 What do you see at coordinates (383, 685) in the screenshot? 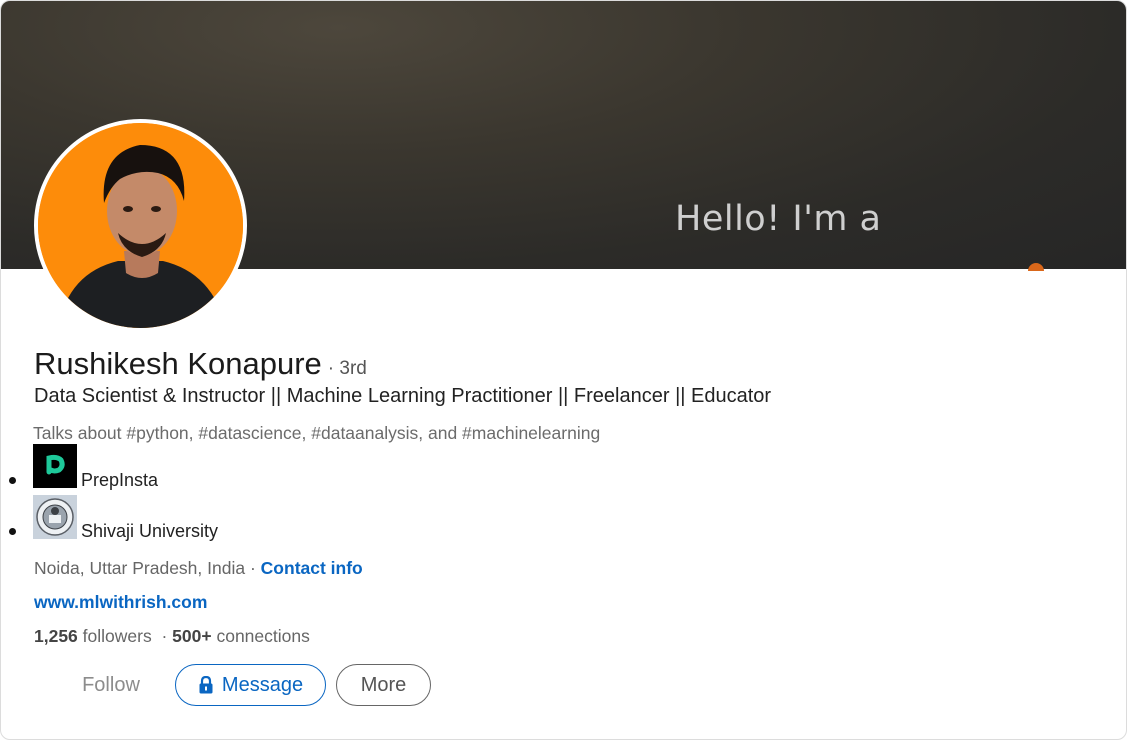
I see `more-button: More` at bounding box center [383, 685].